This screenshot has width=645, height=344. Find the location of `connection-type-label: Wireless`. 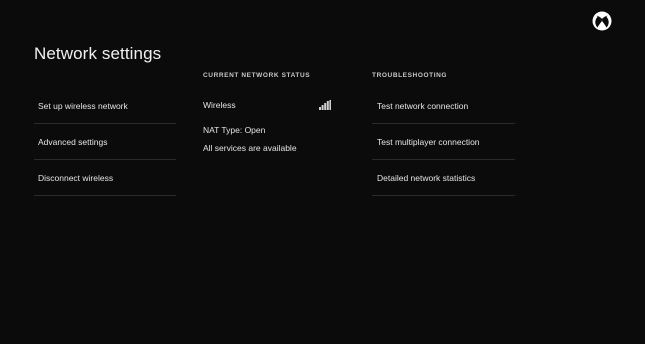

connection-type-label: Wireless is located at coordinates (219, 105).